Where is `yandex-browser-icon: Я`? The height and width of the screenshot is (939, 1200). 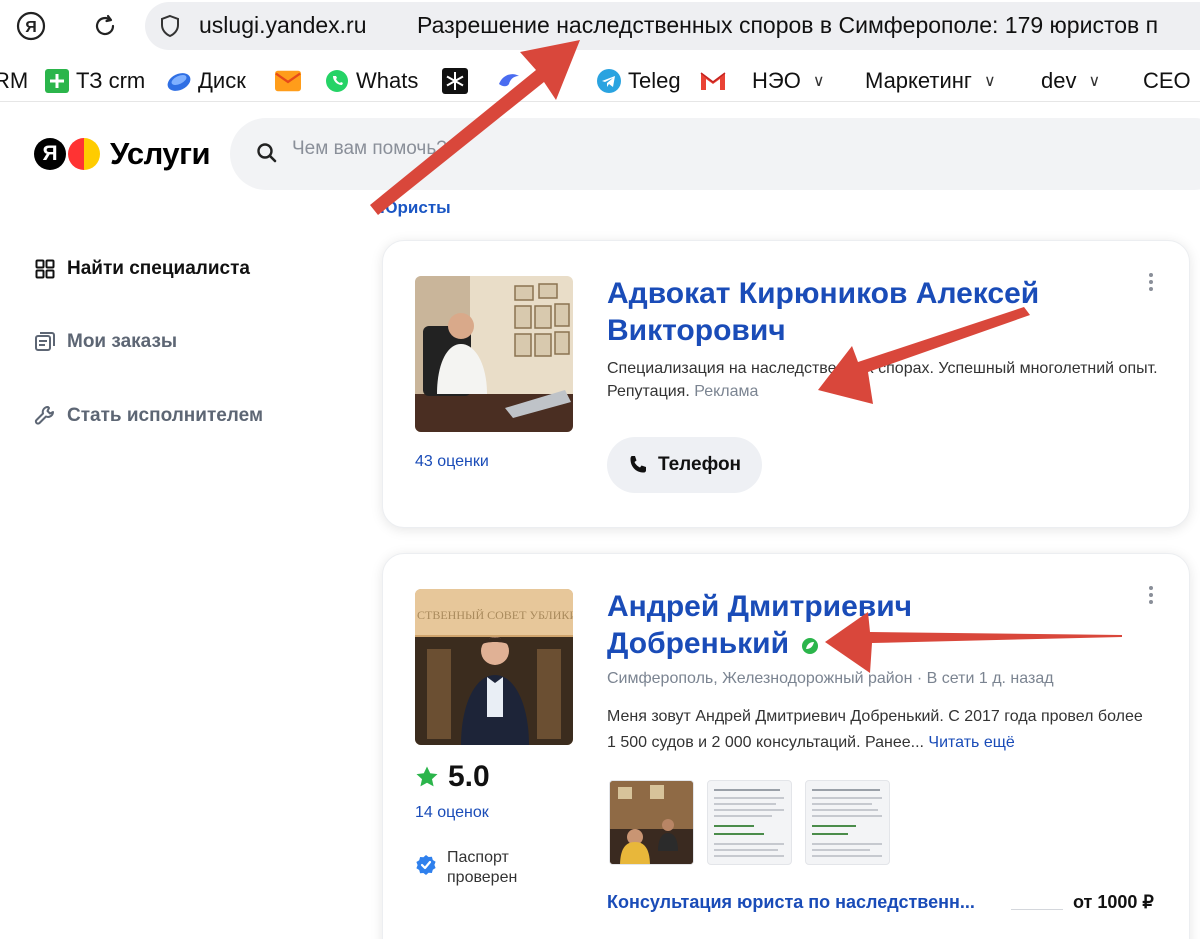 yandex-browser-icon: Я is located at coordinates (31, 26).